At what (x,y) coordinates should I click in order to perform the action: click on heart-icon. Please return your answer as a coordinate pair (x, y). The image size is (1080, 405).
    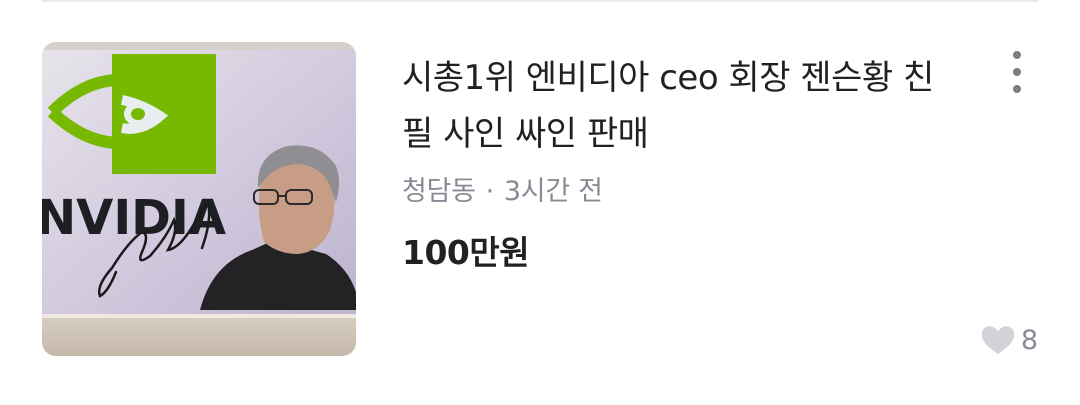
    Looking at the image, I should click on (998, 340).